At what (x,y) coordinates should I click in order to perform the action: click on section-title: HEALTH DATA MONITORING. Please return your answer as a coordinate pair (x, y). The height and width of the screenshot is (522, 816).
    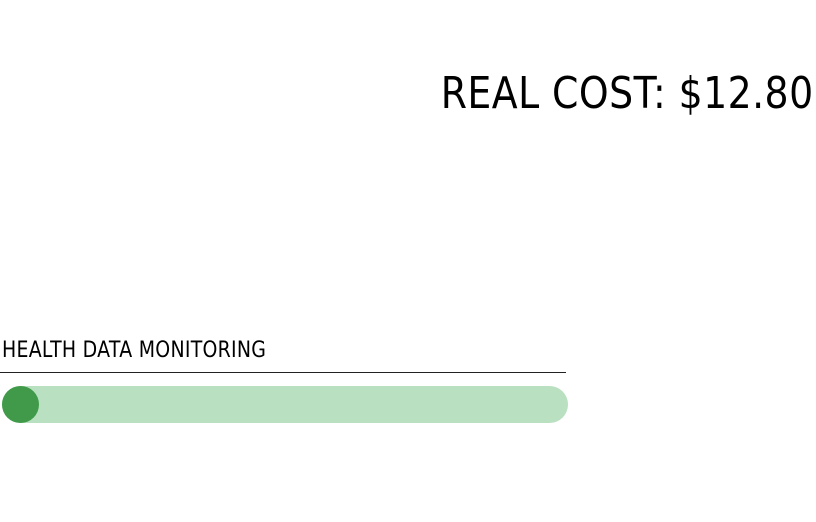
    Looking at the image, I should click on (134, 350).